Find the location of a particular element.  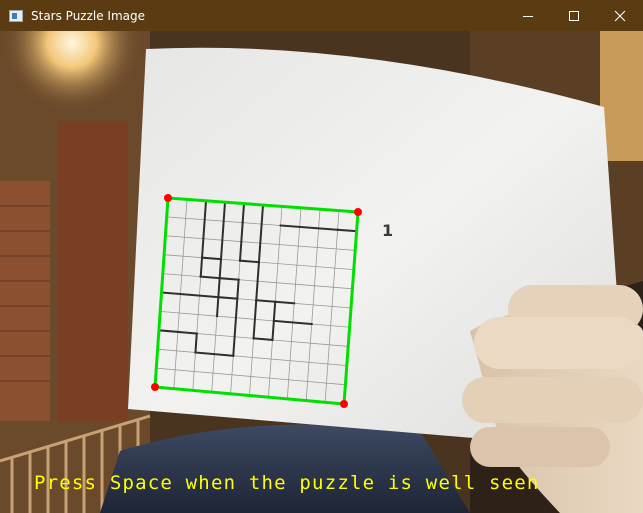

maximize-button is located at coordinates (574, 15).